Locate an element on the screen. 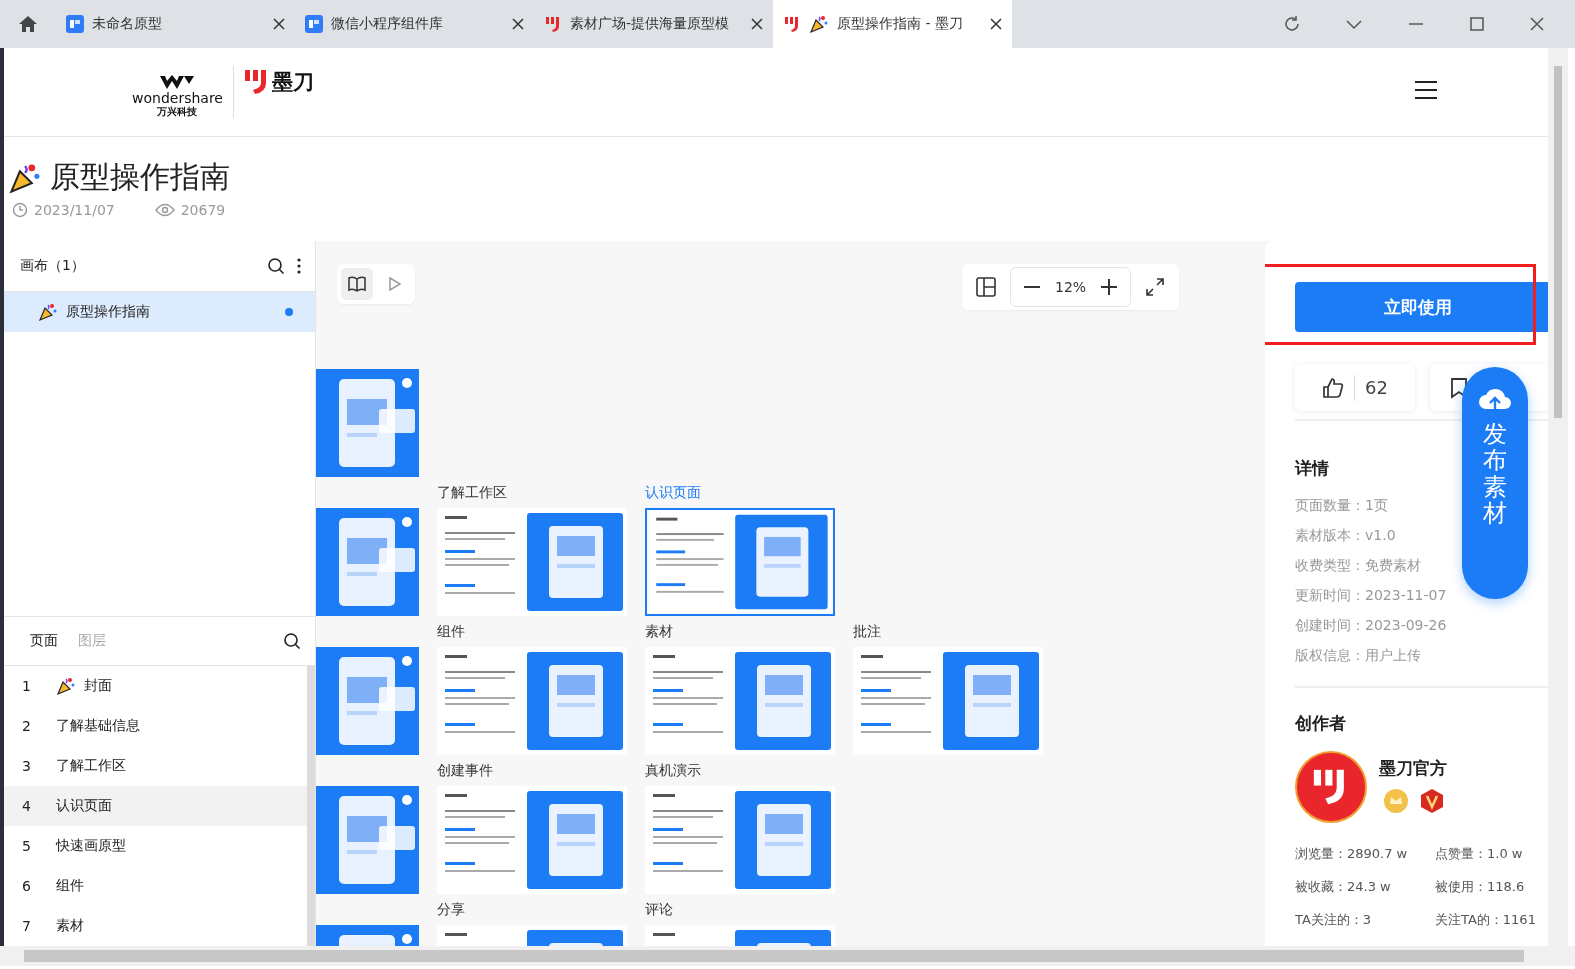  detail-row-text: 版权信息：用户上传 is located at coordinates (1358, 655).